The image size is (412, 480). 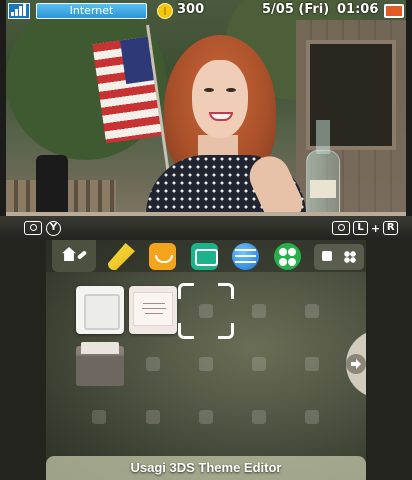 What do you see at coordinates (391, 228) in the screenshot?
I see `r-button-icon: R` at bounding box center [391, 228].